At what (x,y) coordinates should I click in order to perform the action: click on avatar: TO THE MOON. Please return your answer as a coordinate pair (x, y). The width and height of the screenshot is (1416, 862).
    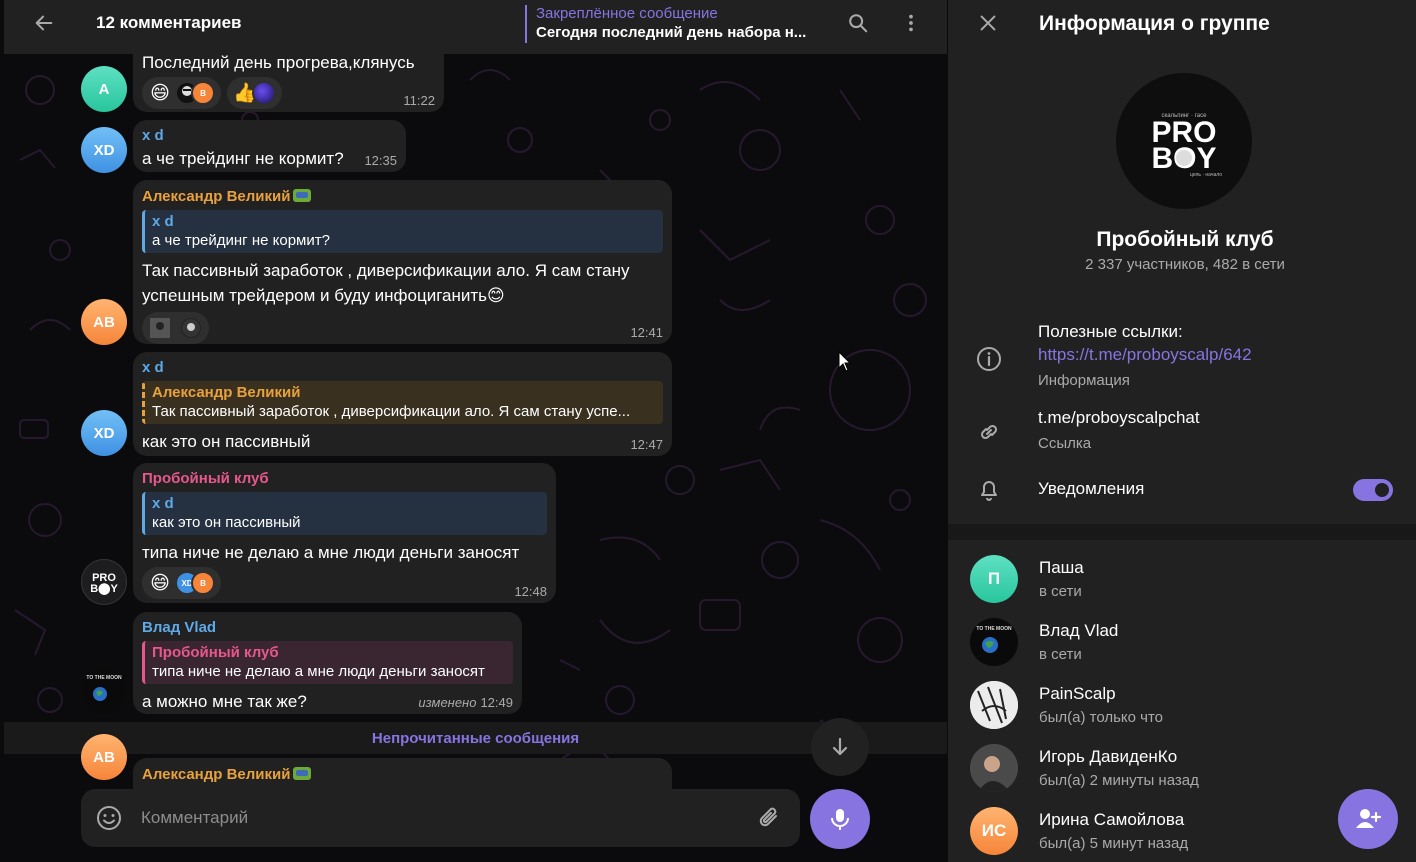
    Looking at the image, I should click on (104, 691).